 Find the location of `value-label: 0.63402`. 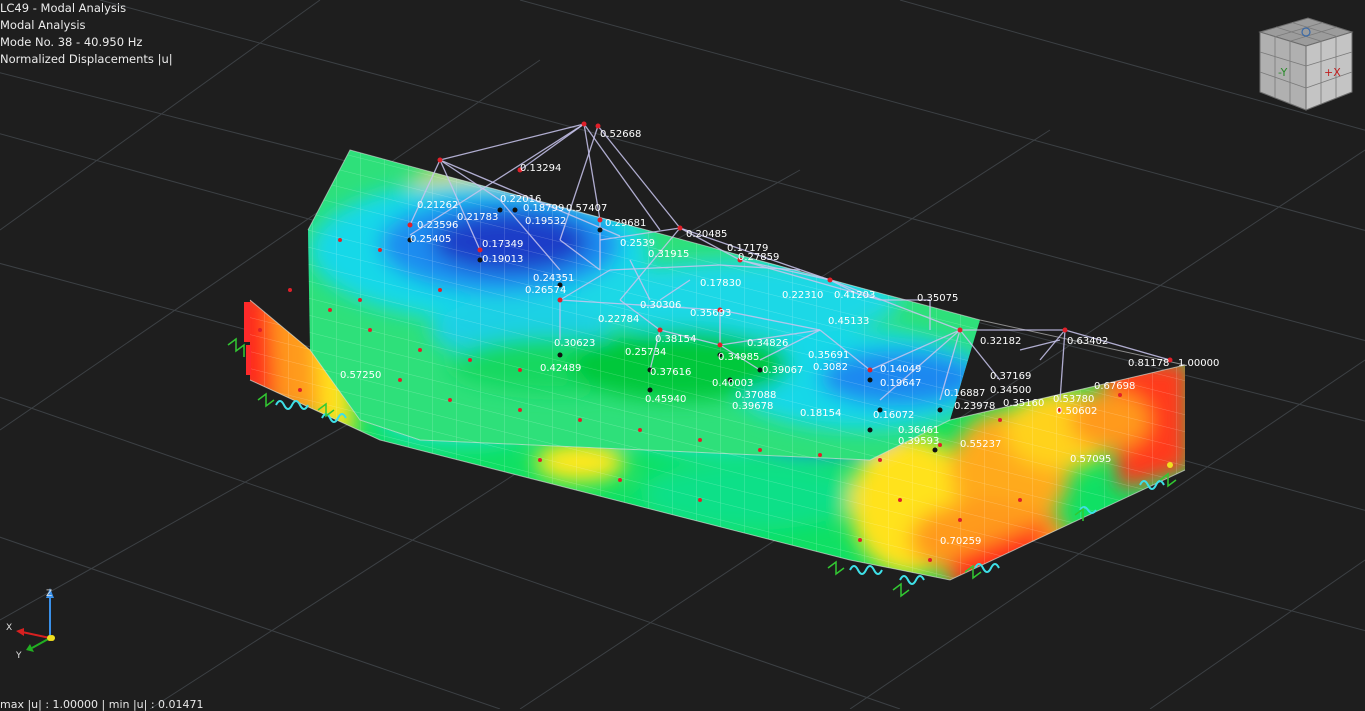

value-label: 0.63402 is located at coordinates (1087, 341).